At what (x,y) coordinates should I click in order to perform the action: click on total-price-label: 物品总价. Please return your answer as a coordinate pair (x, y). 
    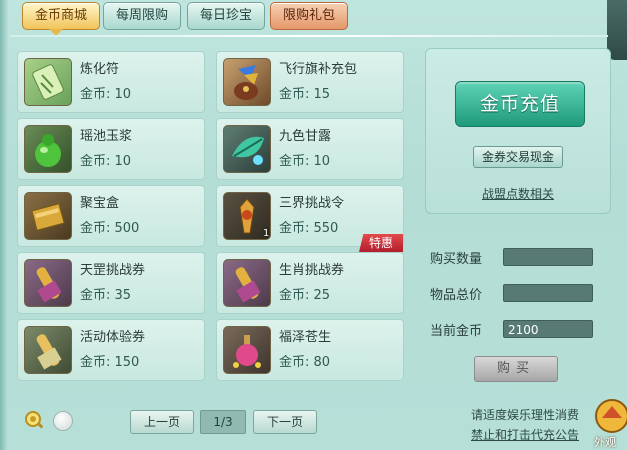
    Looking at the image, I should click on (456, 295).